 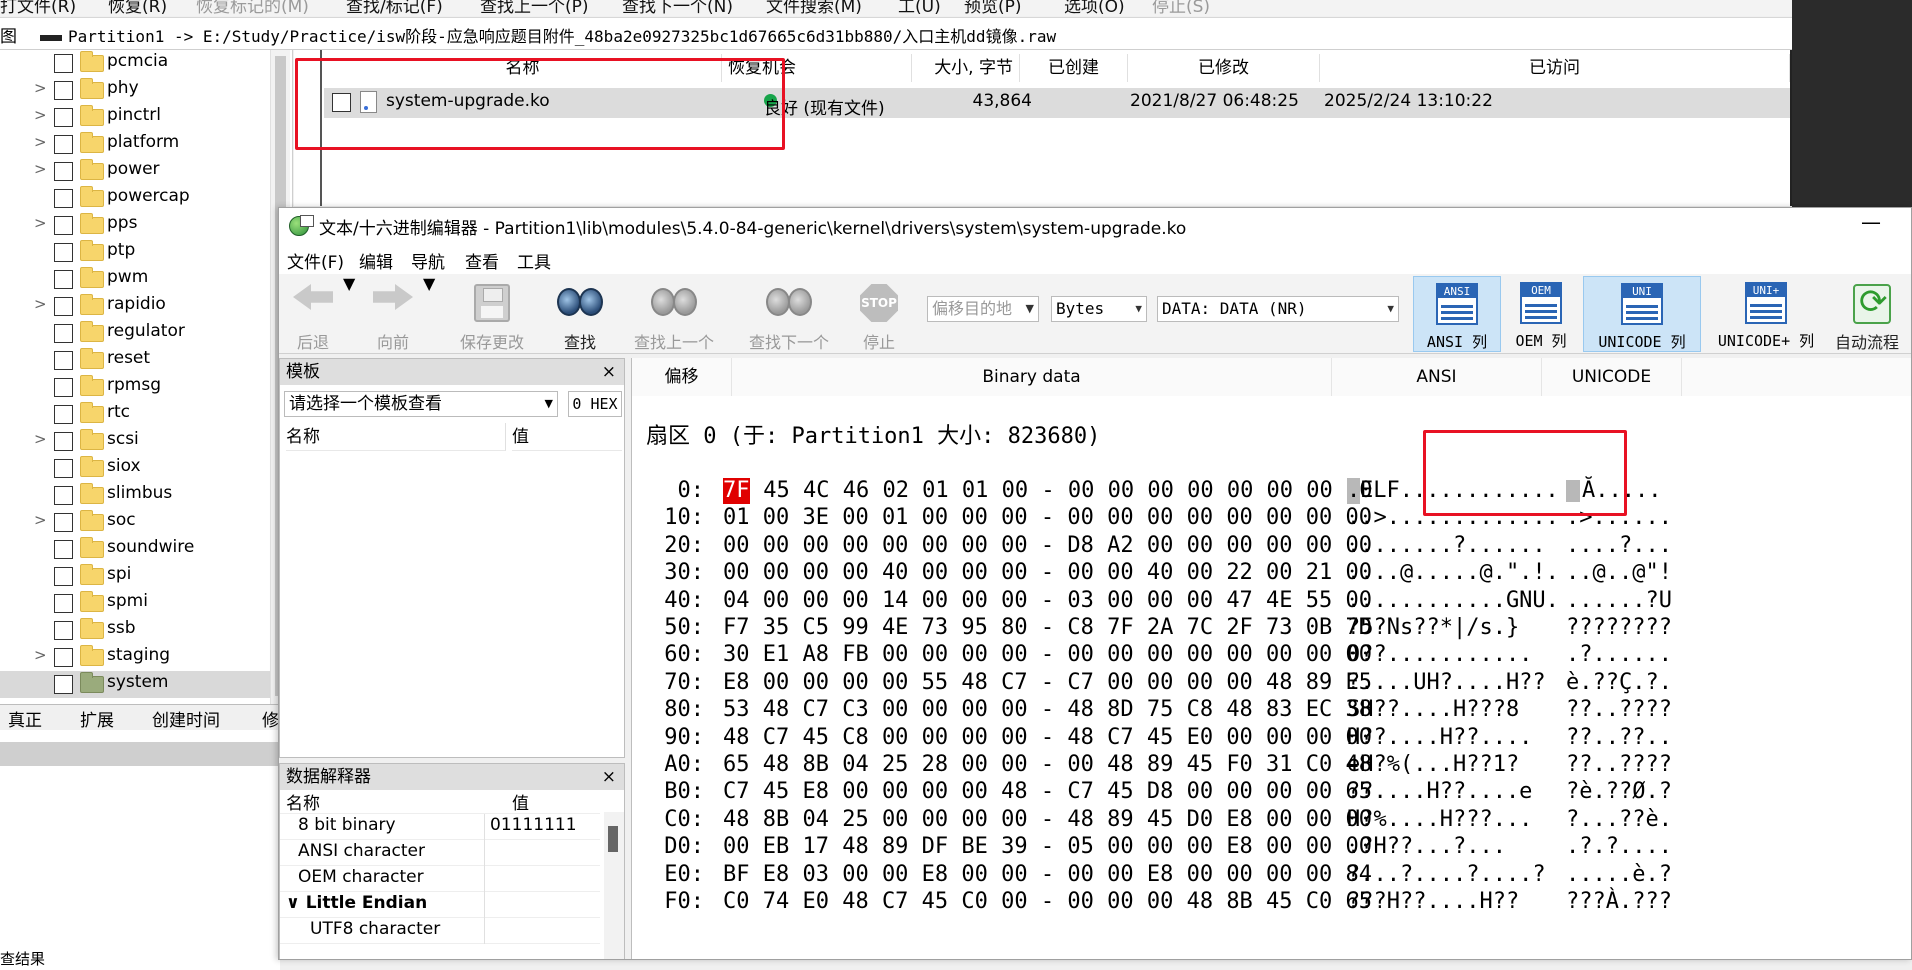 What do you see at coordinates (146, 522) in the screenshot?
I see `tree-item-soc: > soc` at bounding box center [146, 522].